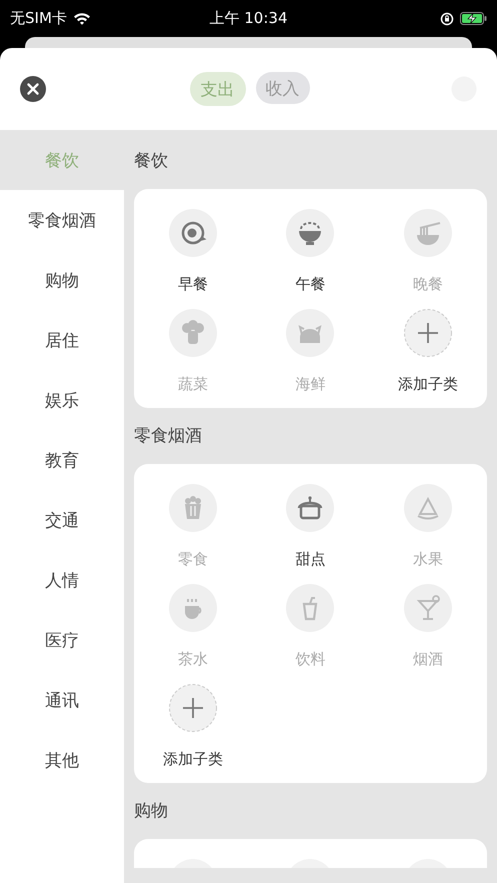 The width and height of the screenshot is (497, 883). I want to click on battery-charging-icon, so click(473, 18).